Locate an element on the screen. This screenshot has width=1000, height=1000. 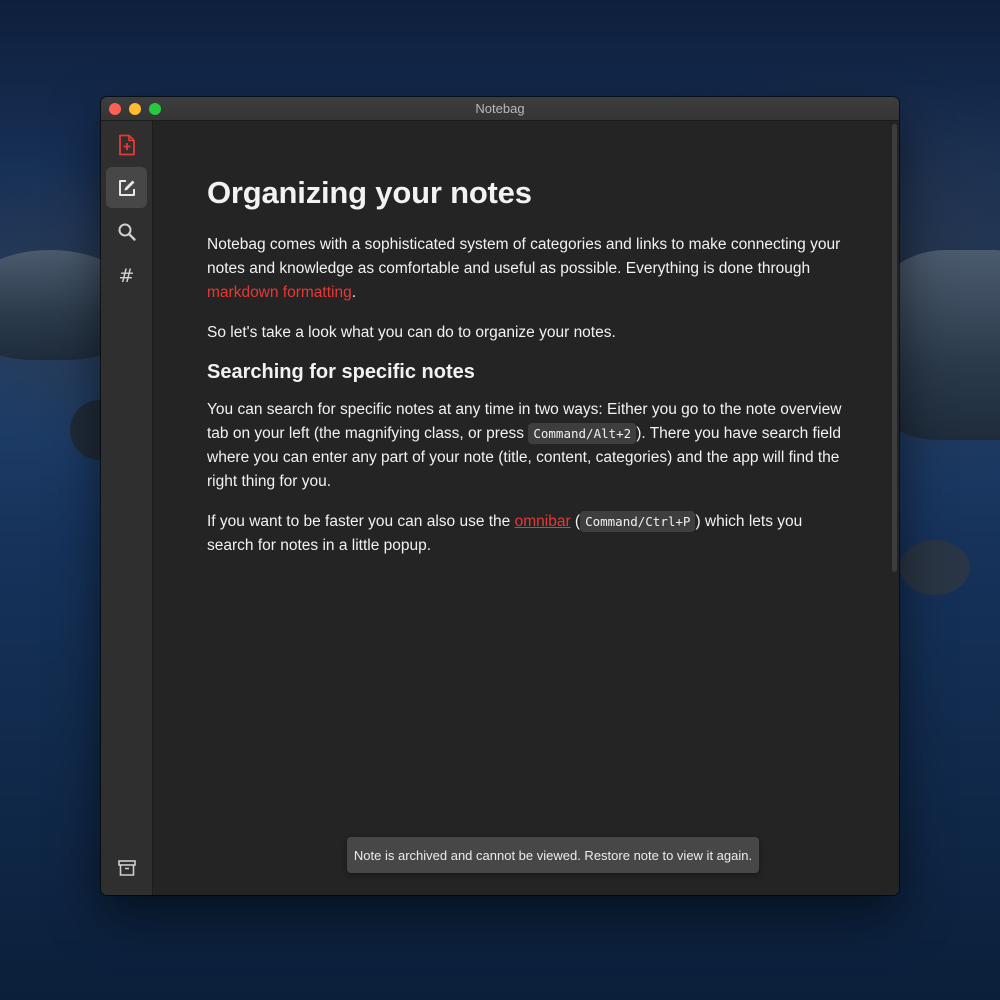
paragraph-text: ( is located at coordinates (575, 521).